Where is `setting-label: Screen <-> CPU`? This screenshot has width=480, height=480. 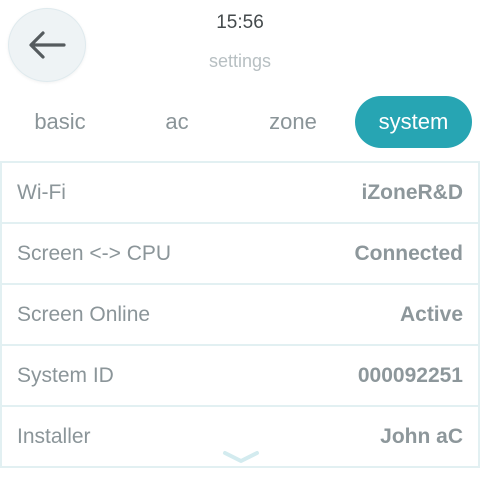
setting-label: Screen <-> CPU is located at coordinates (94, 253).